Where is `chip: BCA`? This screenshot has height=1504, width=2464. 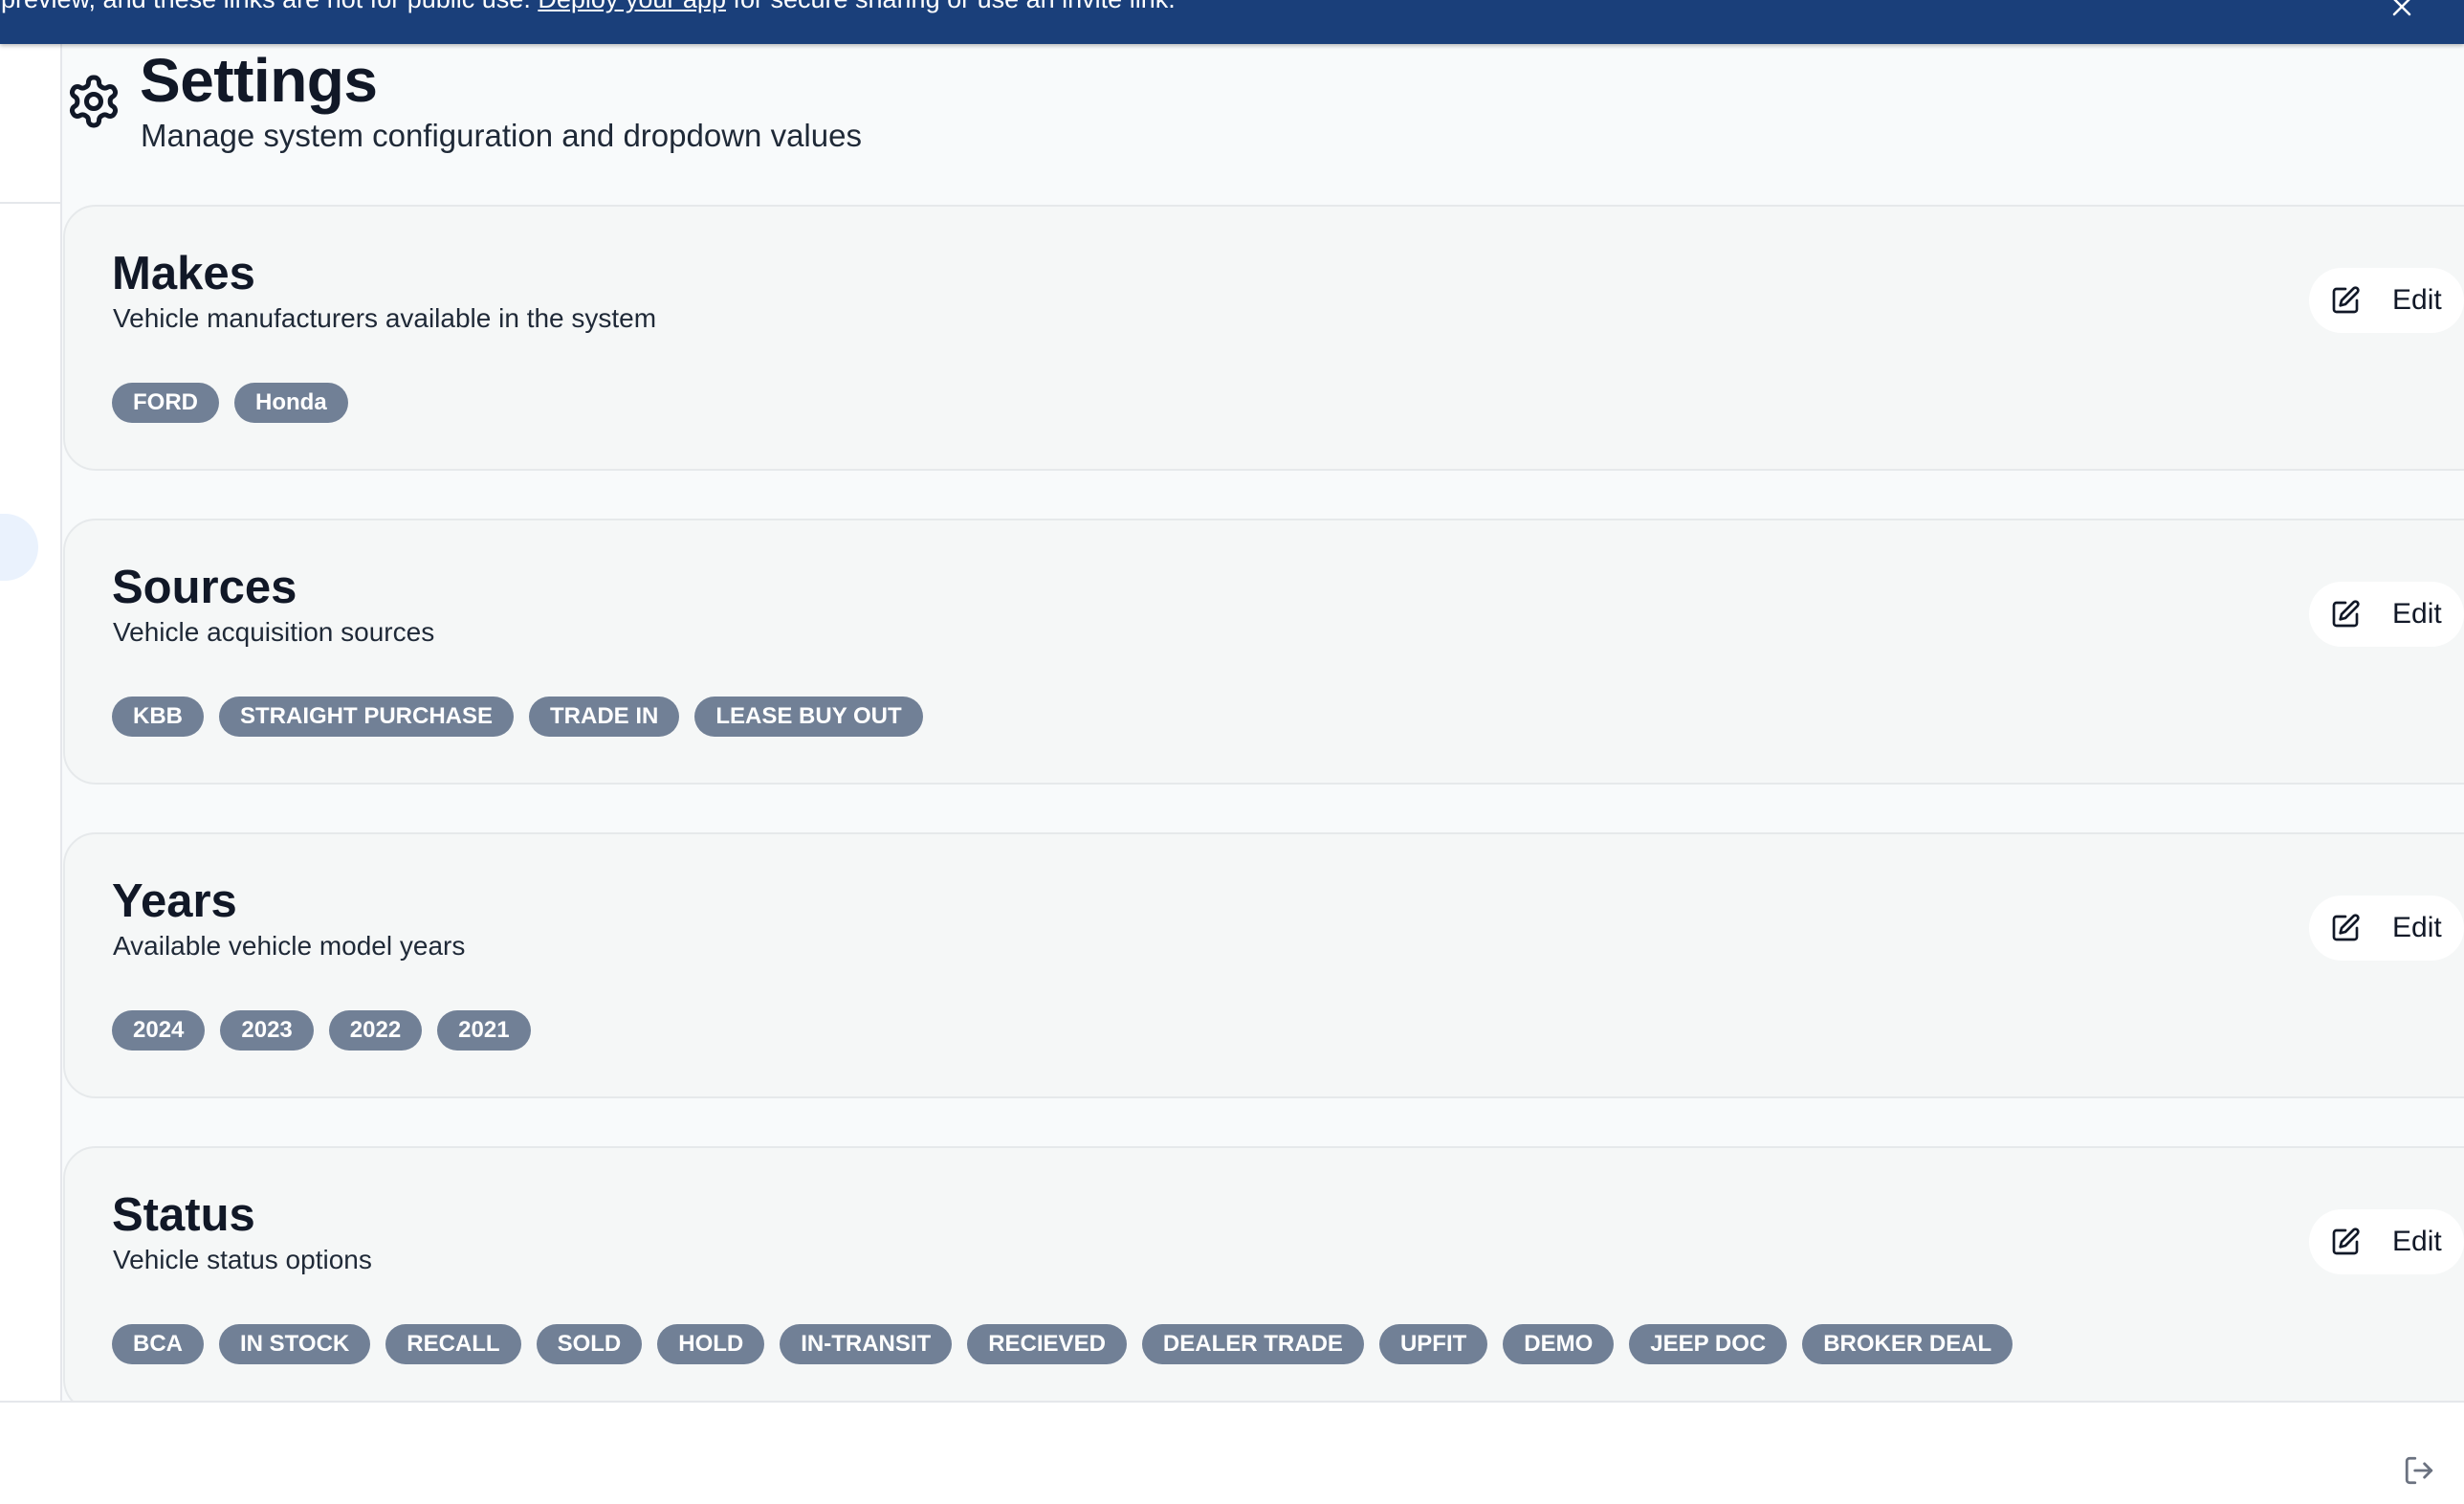 chip: BCA is located at coordinates (158, 1344).